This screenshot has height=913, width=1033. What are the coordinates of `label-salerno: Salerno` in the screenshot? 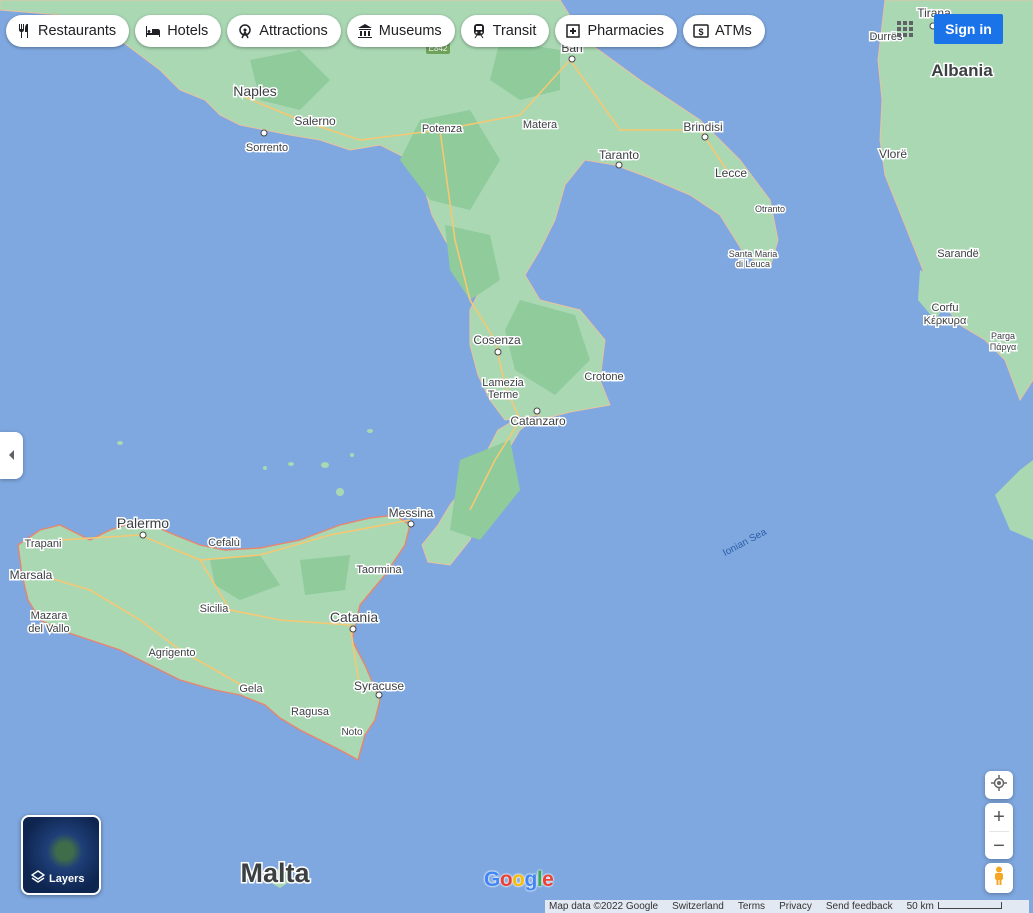 It's located at (315, 121).